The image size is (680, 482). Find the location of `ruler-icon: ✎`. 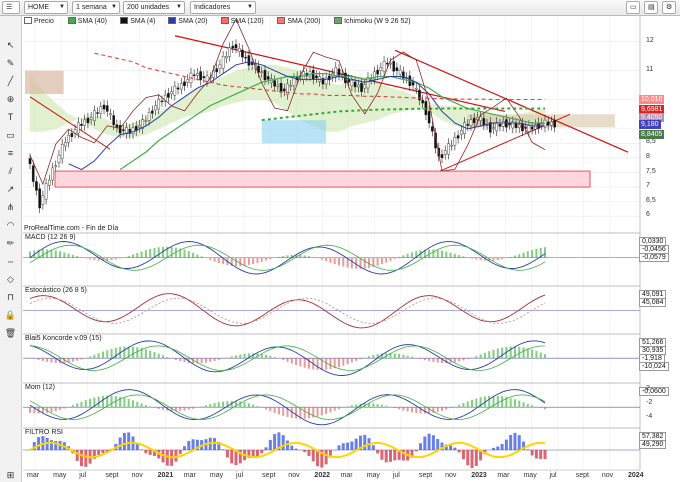

ruler-icon: ✎ is located at coordinates (10, 63).